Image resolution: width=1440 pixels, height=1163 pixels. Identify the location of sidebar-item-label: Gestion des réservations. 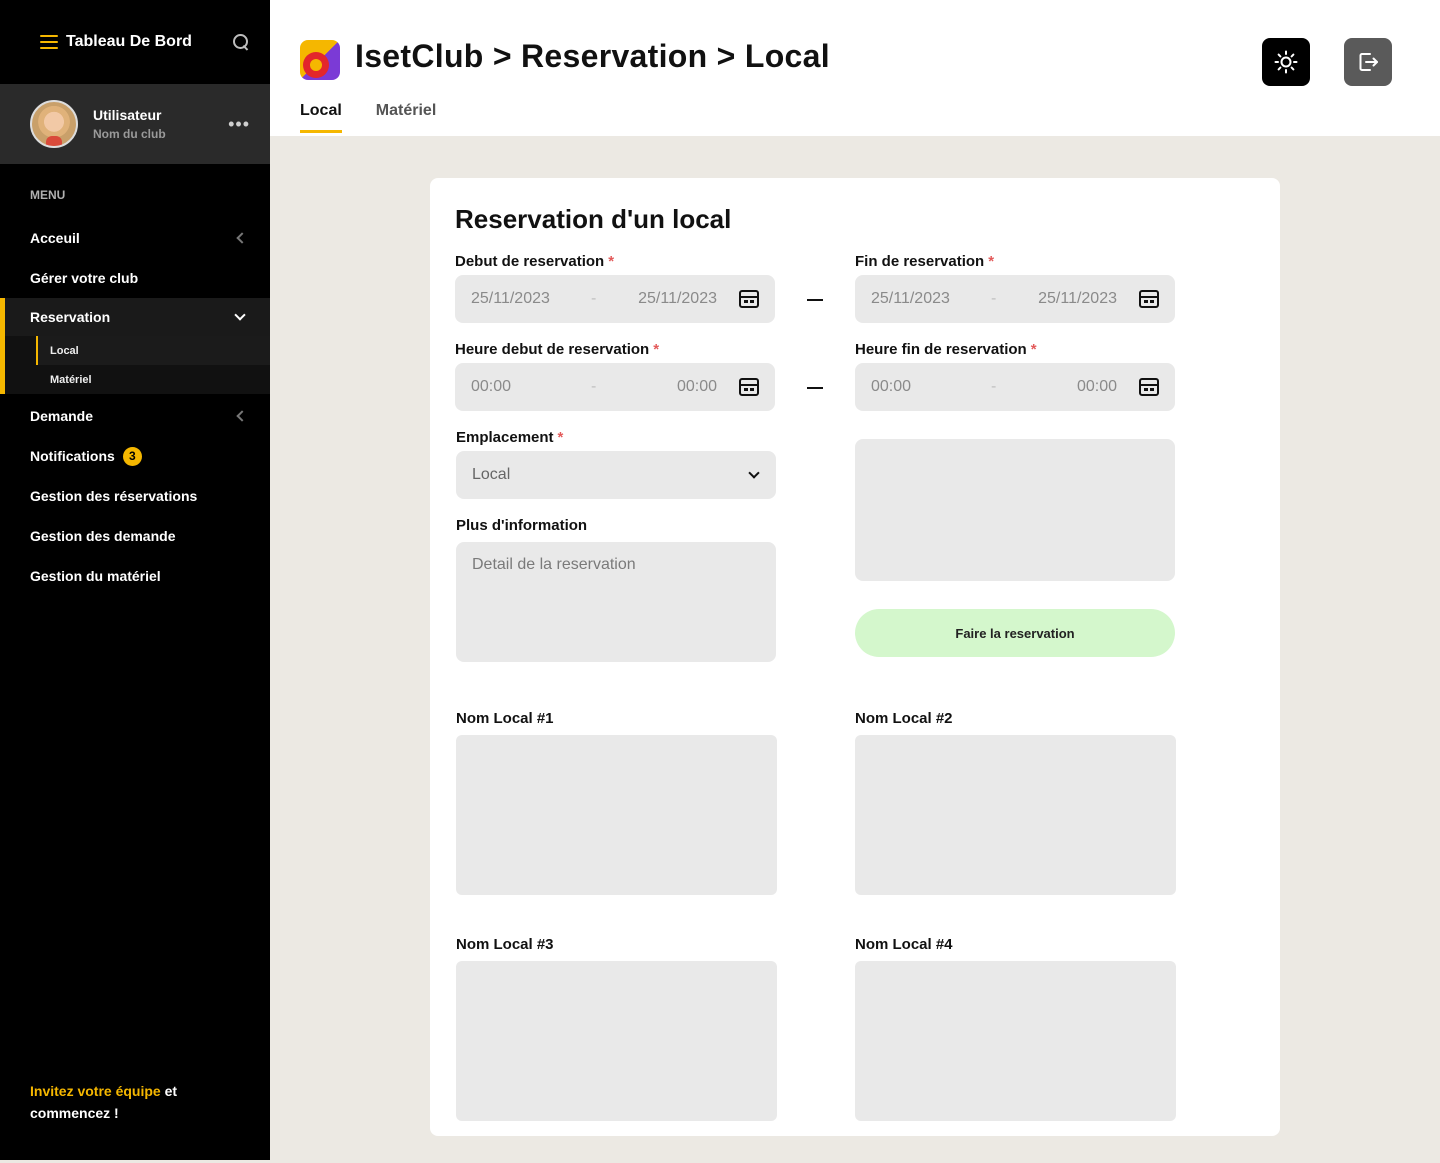
(114, 496).